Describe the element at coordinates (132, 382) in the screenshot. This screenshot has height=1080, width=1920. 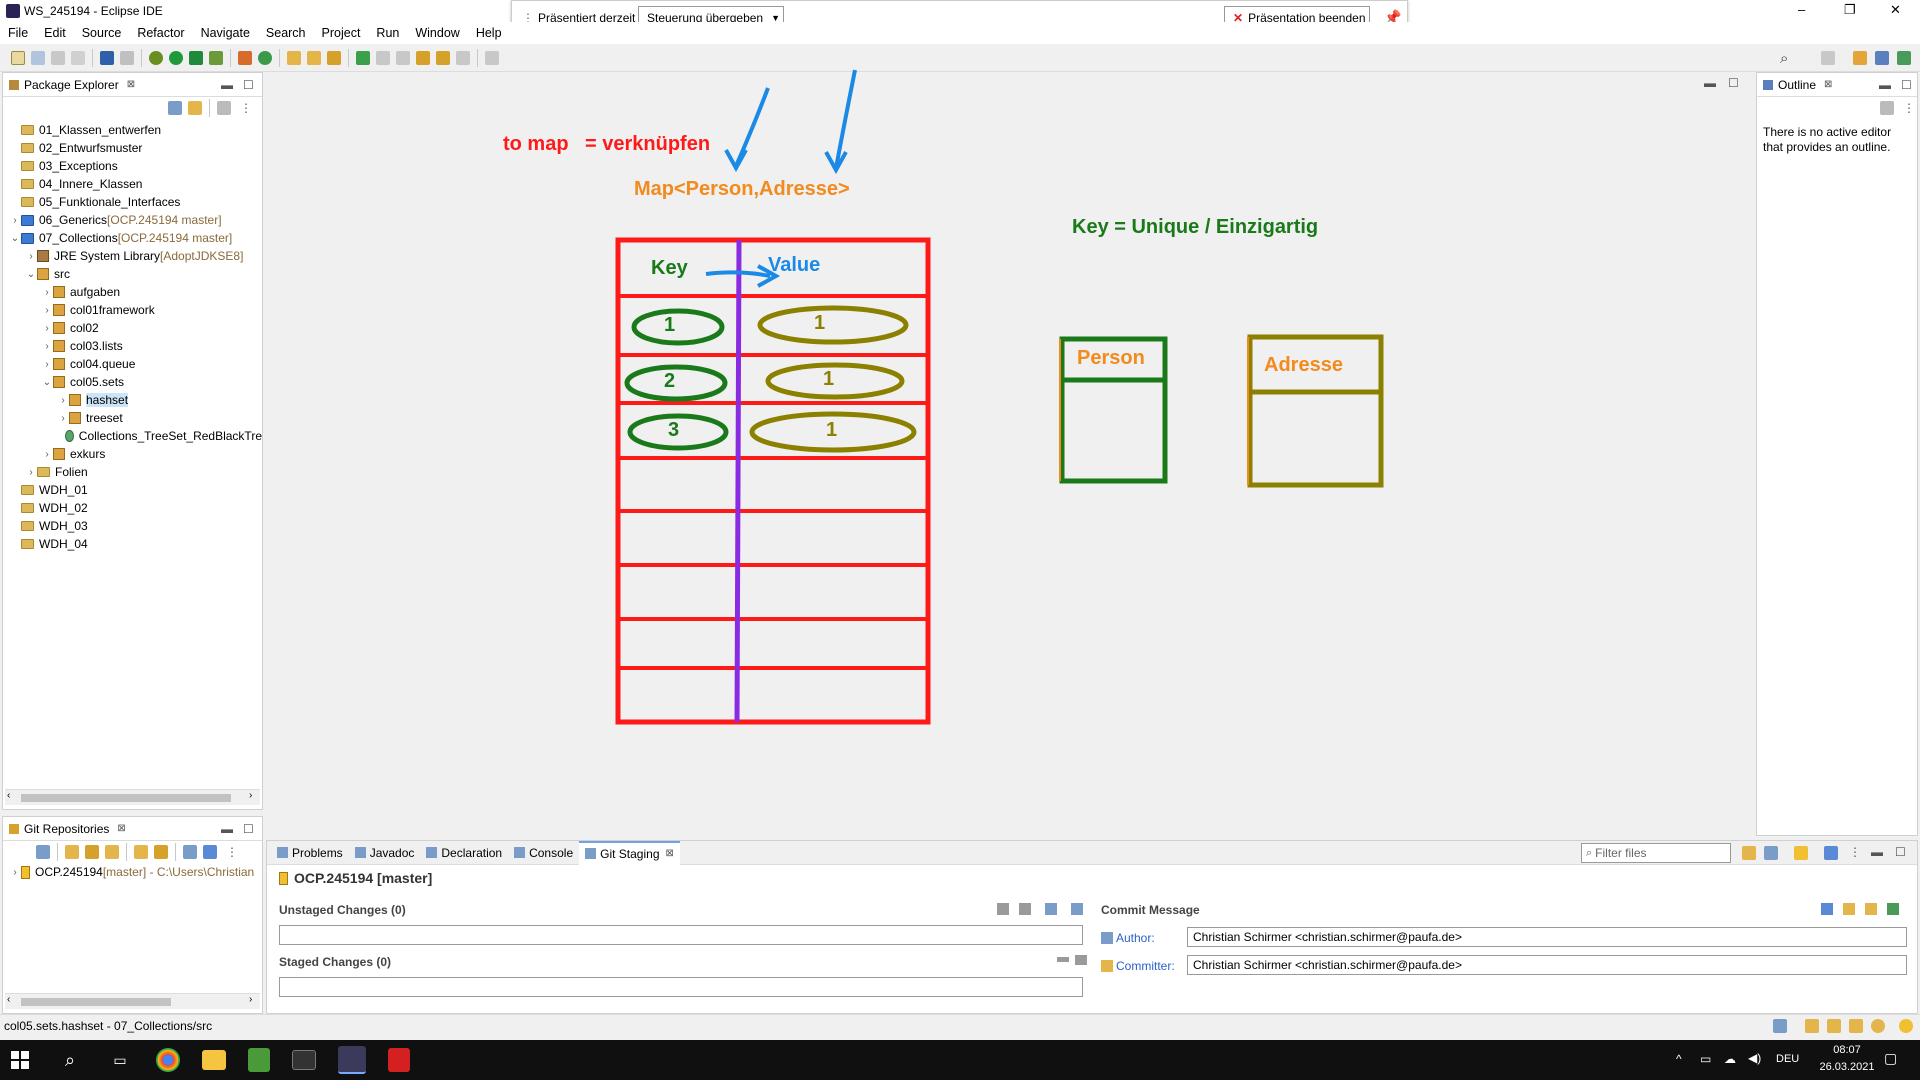
I see `tree-item: ⌄ col05.sets` at that location.